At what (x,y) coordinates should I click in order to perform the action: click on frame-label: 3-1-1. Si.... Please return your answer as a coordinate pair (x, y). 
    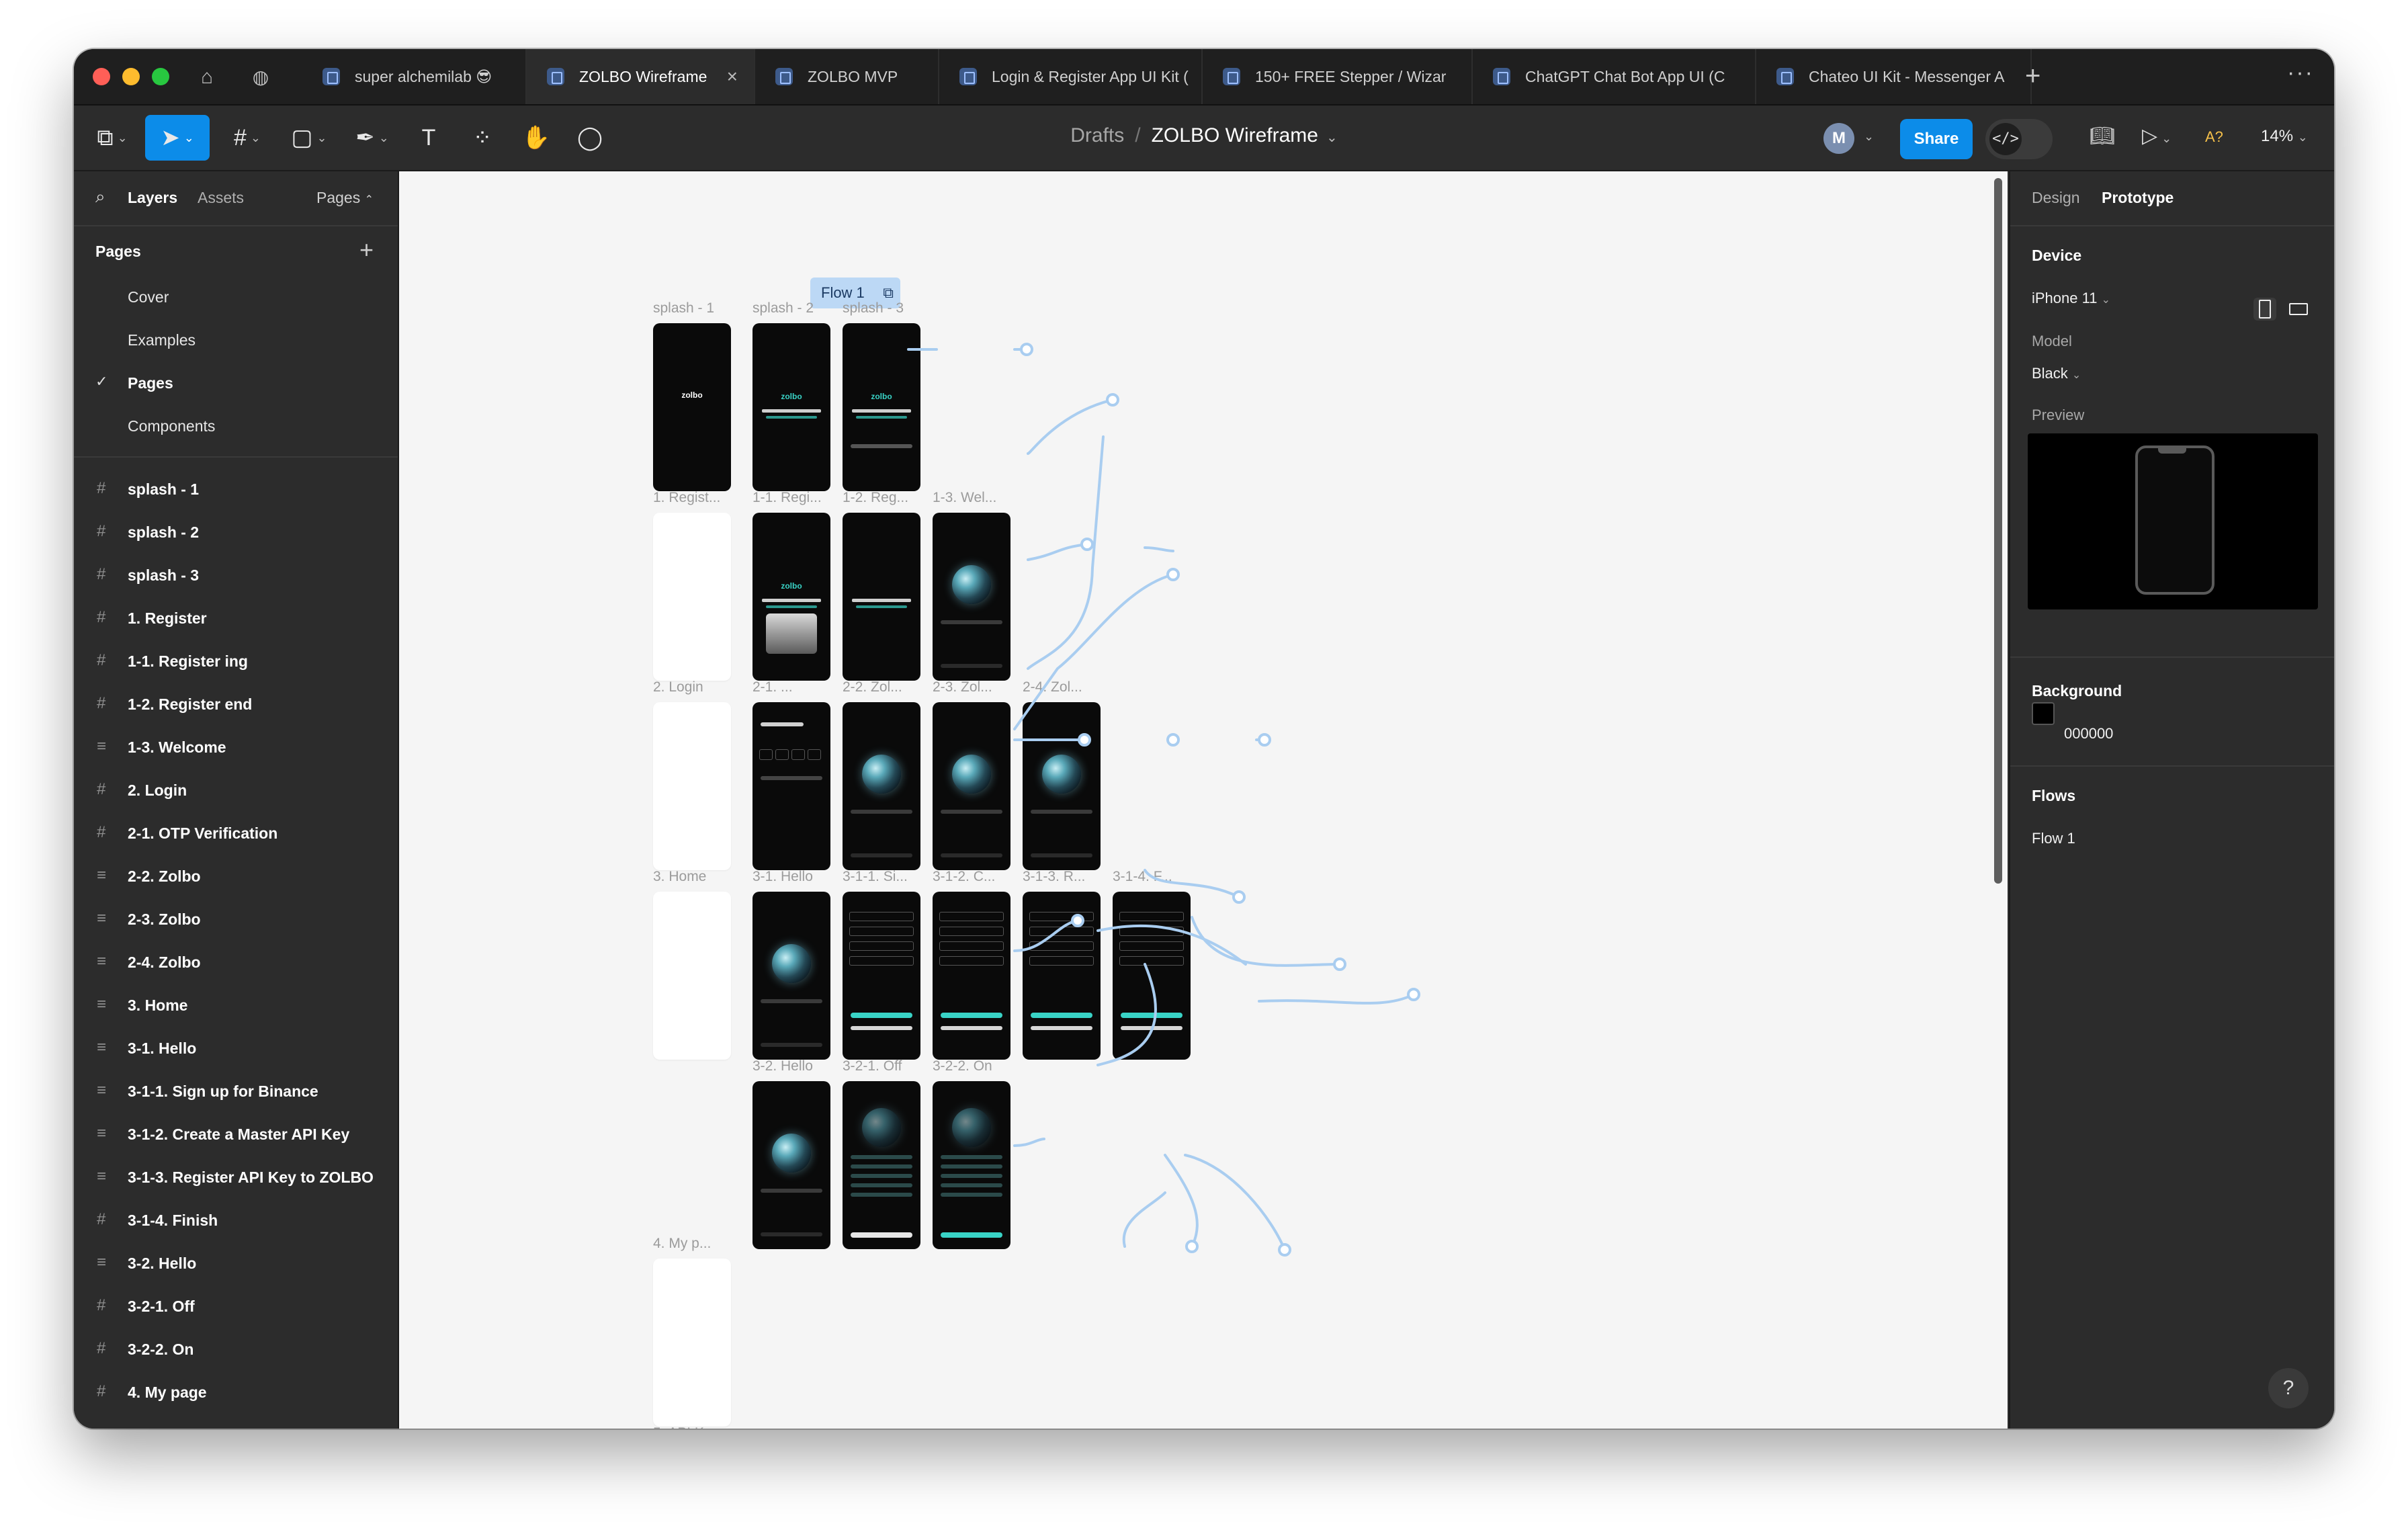
    Looking at the image, I should click on (875, 877).